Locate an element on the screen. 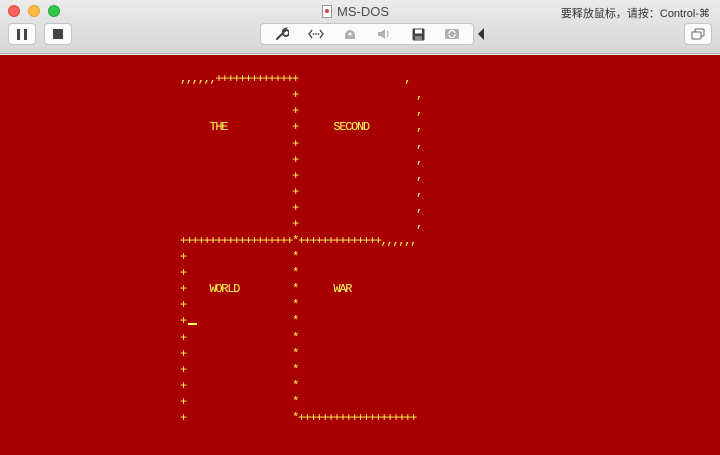 The image size is (720, 455). pause-icon is located at coordinates (22, 34).